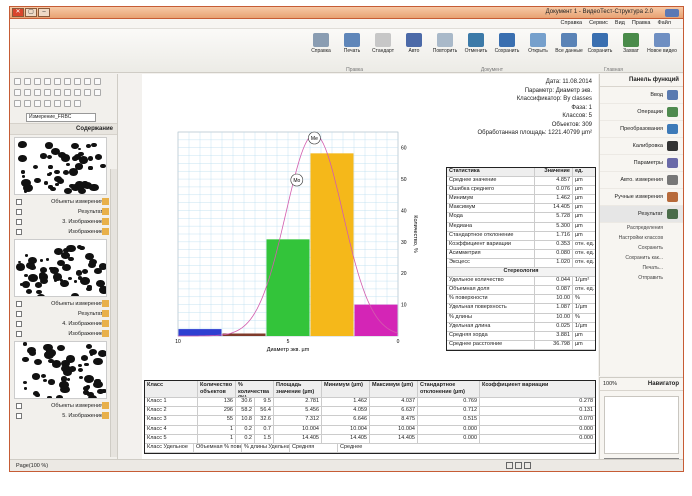  What do you see at coordinates (641, 112) in the screenshot?
I see `function-item: Операции` at bounding box center [641, 112].